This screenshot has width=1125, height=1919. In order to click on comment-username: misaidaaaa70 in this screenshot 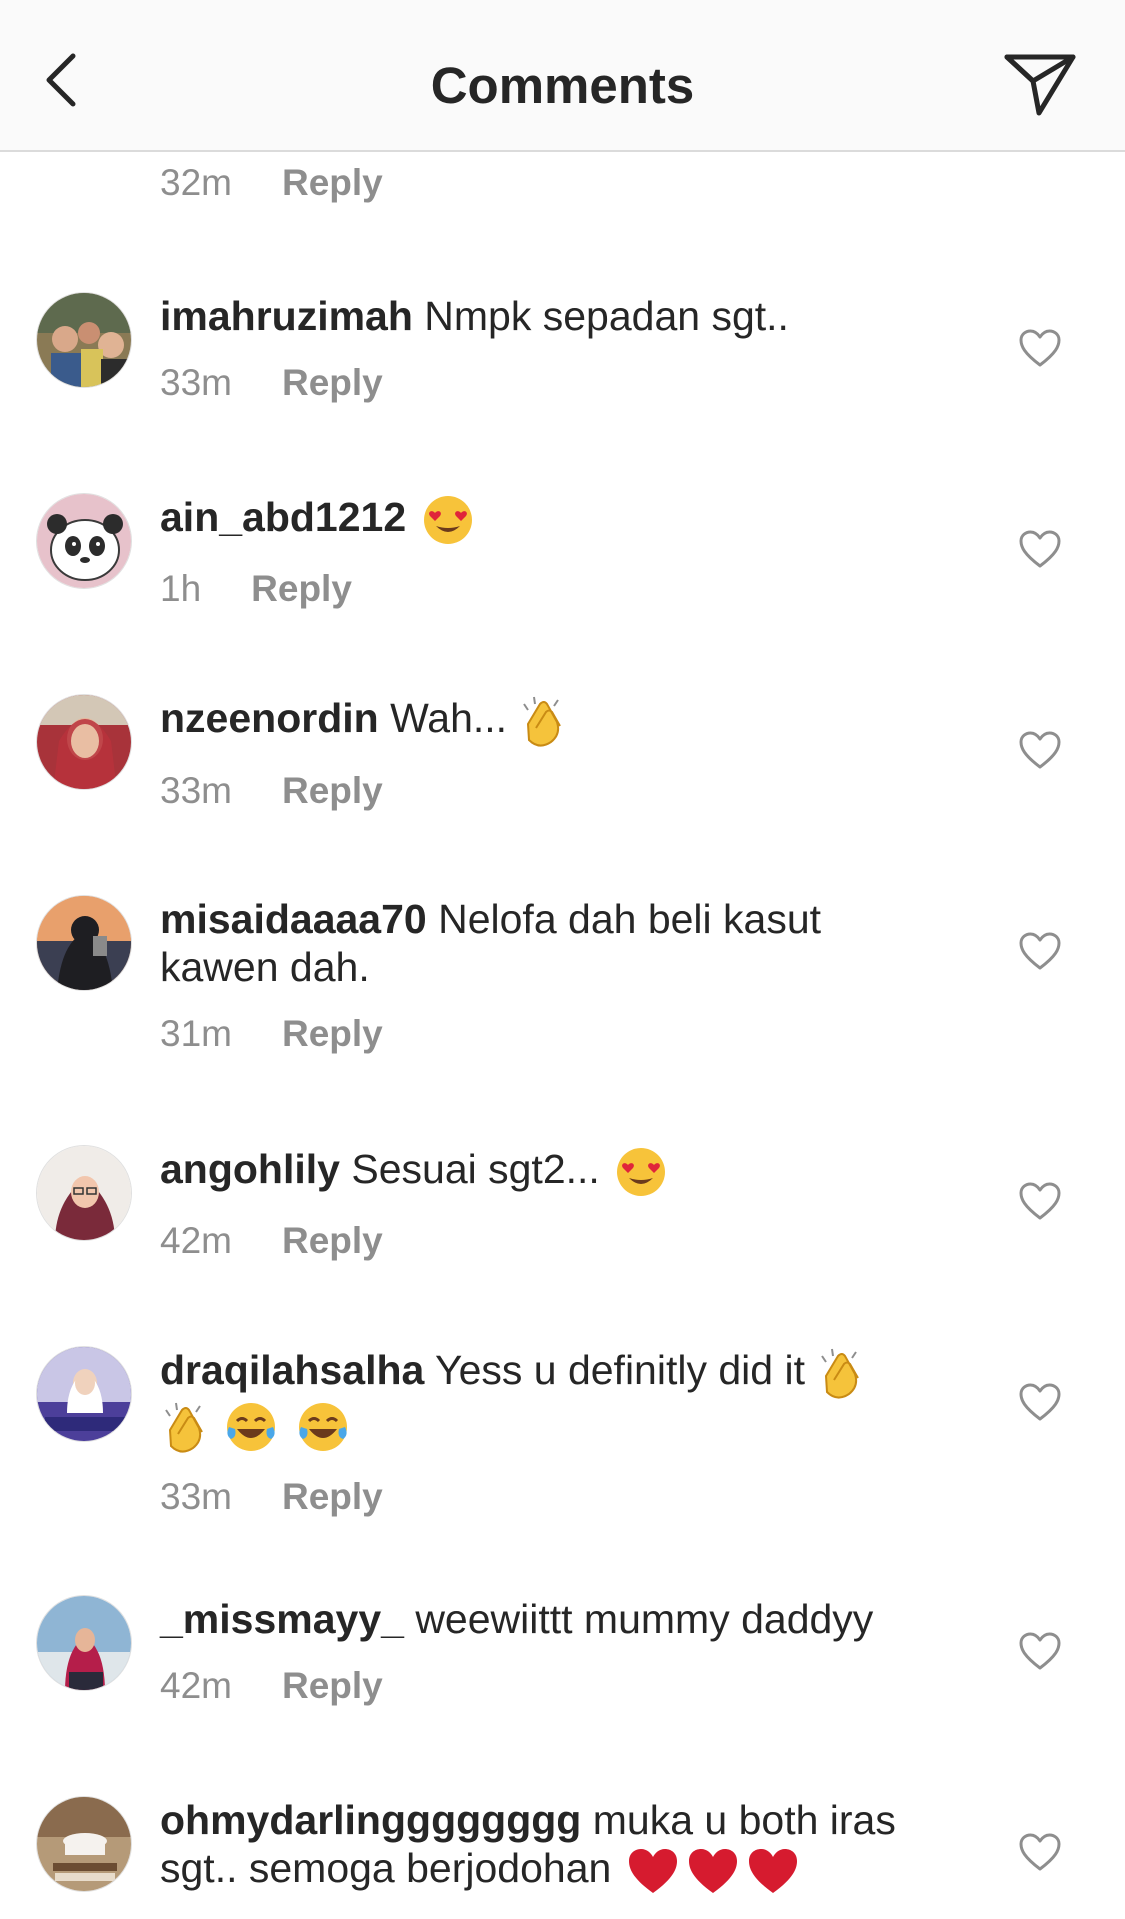, I will do `click(293, 919)`.